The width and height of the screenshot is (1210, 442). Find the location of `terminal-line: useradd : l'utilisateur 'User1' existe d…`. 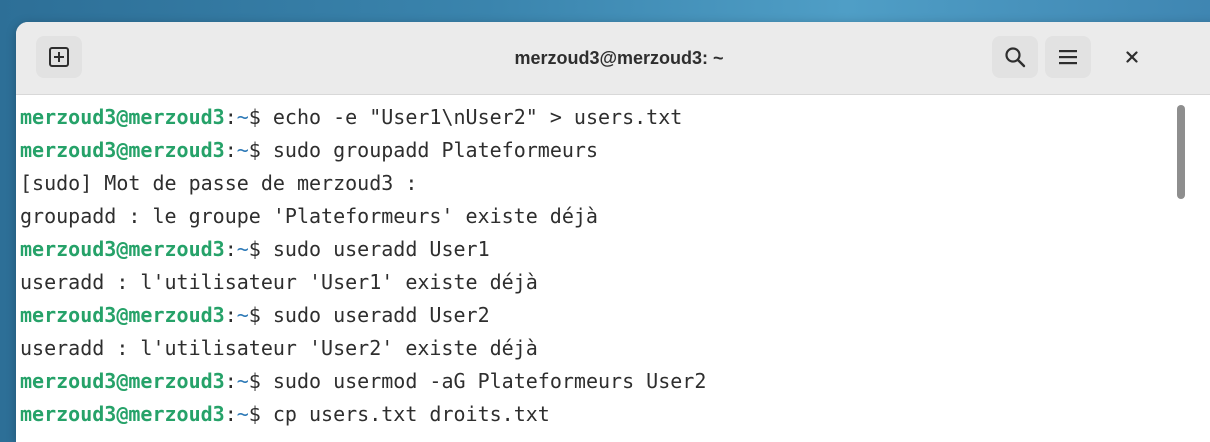

terminal-line: useradd : l'utilisateur 'User1' existe d… is located at coordinates (598, 282).